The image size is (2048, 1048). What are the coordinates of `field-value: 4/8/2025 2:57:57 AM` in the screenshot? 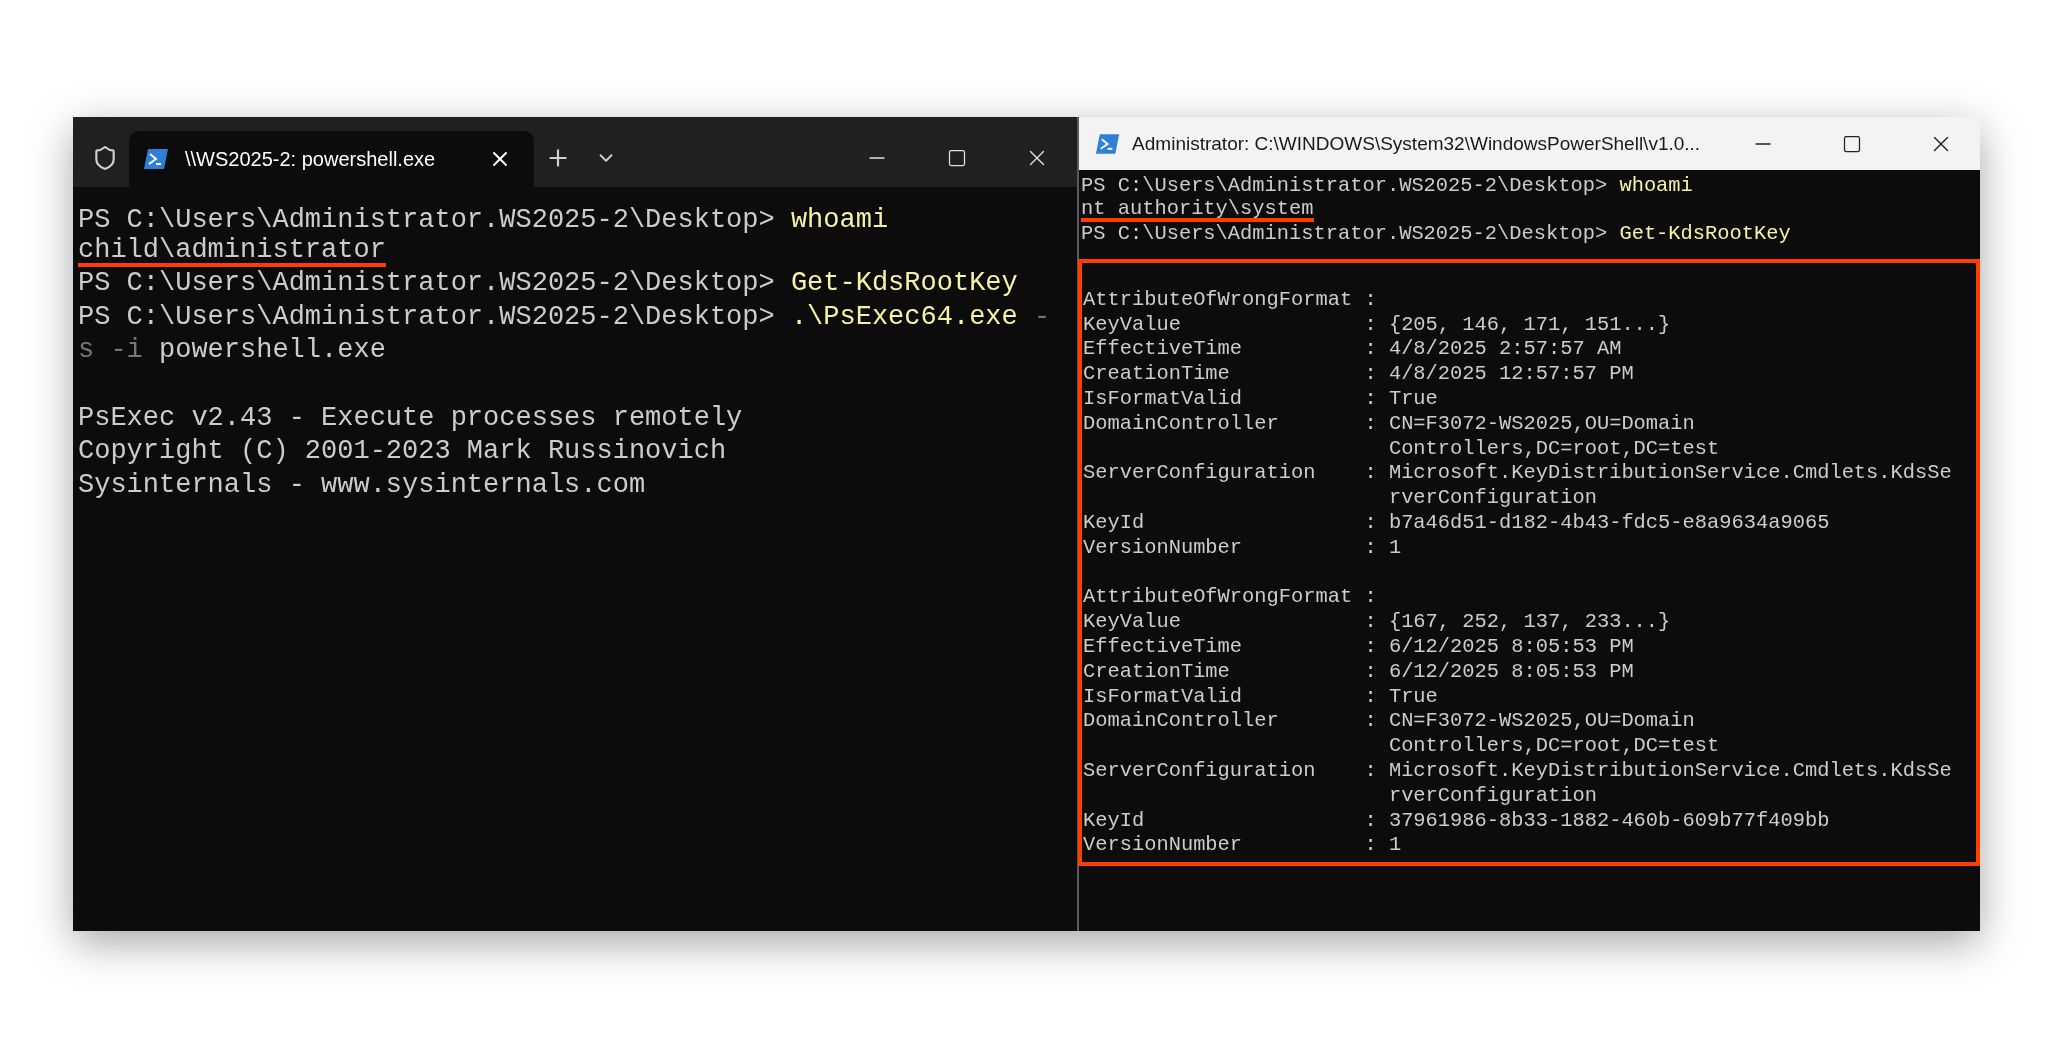 It's located at (1505, 350).